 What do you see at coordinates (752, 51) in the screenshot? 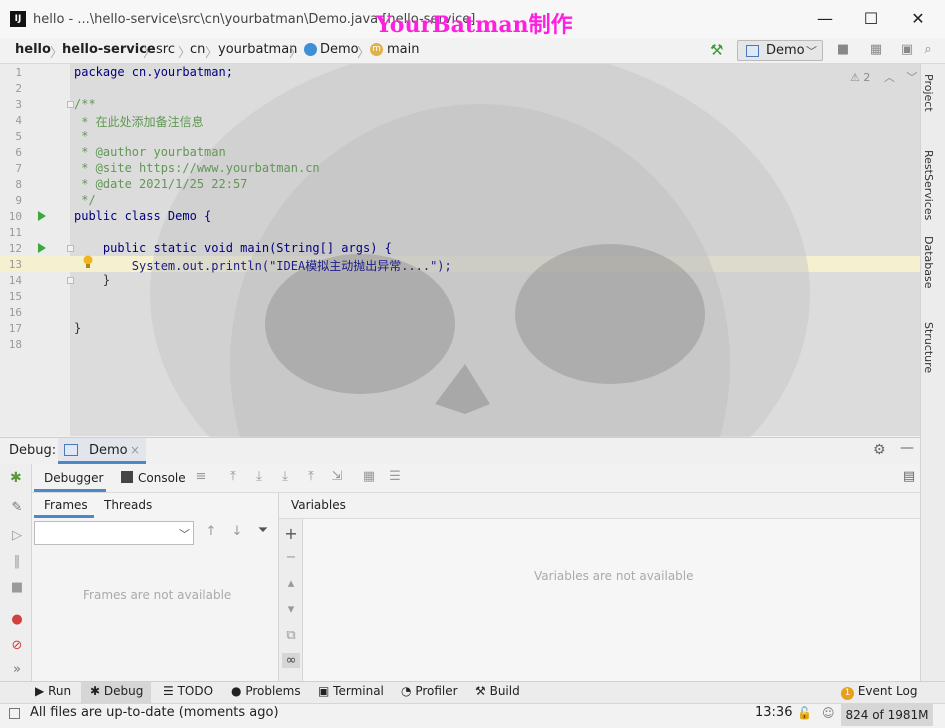
I see `run-config-icon` at bounding box center [752, 51].